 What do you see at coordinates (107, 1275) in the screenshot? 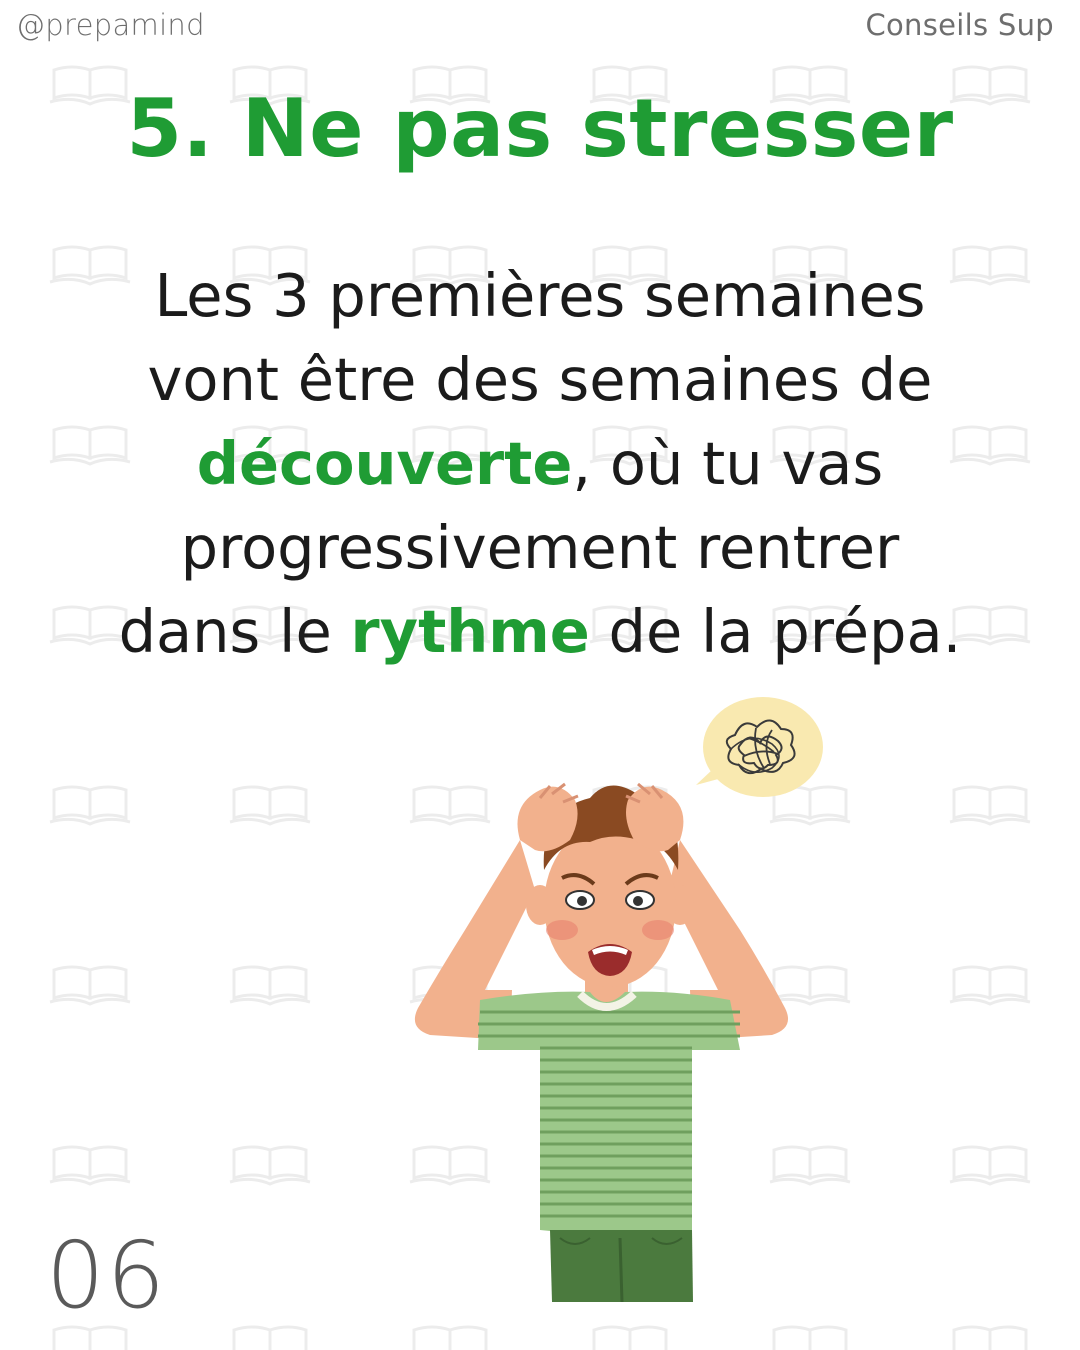
I see `page-number: 06` at bounding box center [107, 1275].